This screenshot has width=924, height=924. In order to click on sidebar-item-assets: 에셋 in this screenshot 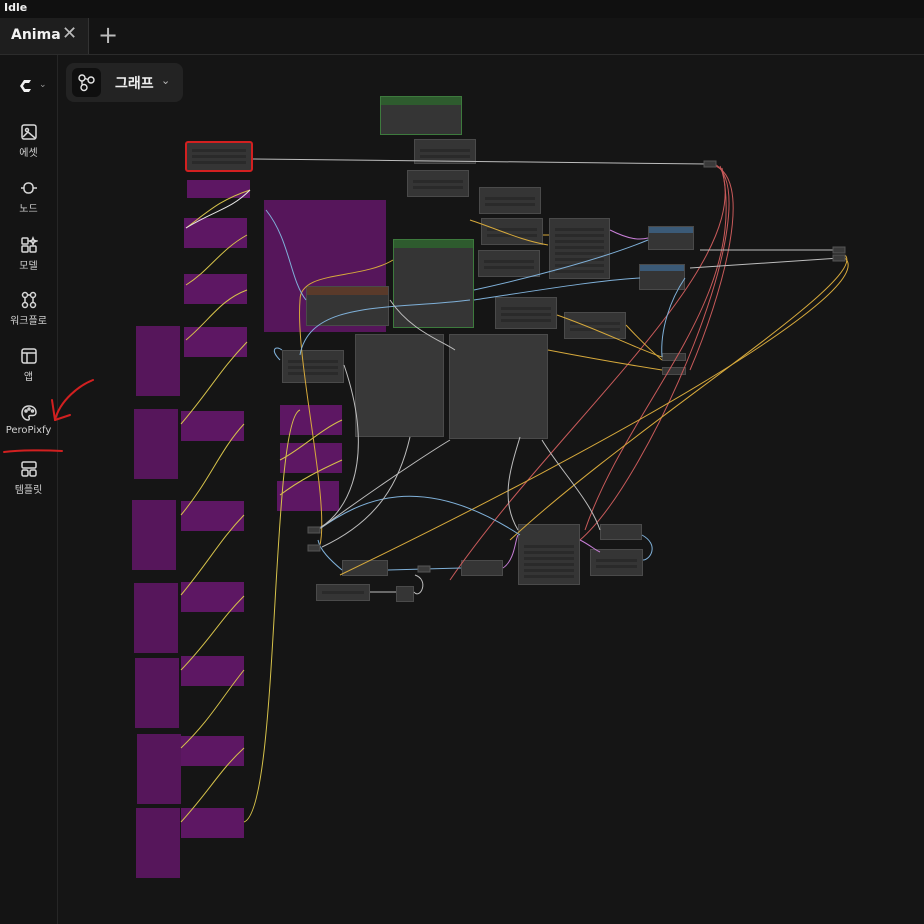, I will do `click(28, 141)`.